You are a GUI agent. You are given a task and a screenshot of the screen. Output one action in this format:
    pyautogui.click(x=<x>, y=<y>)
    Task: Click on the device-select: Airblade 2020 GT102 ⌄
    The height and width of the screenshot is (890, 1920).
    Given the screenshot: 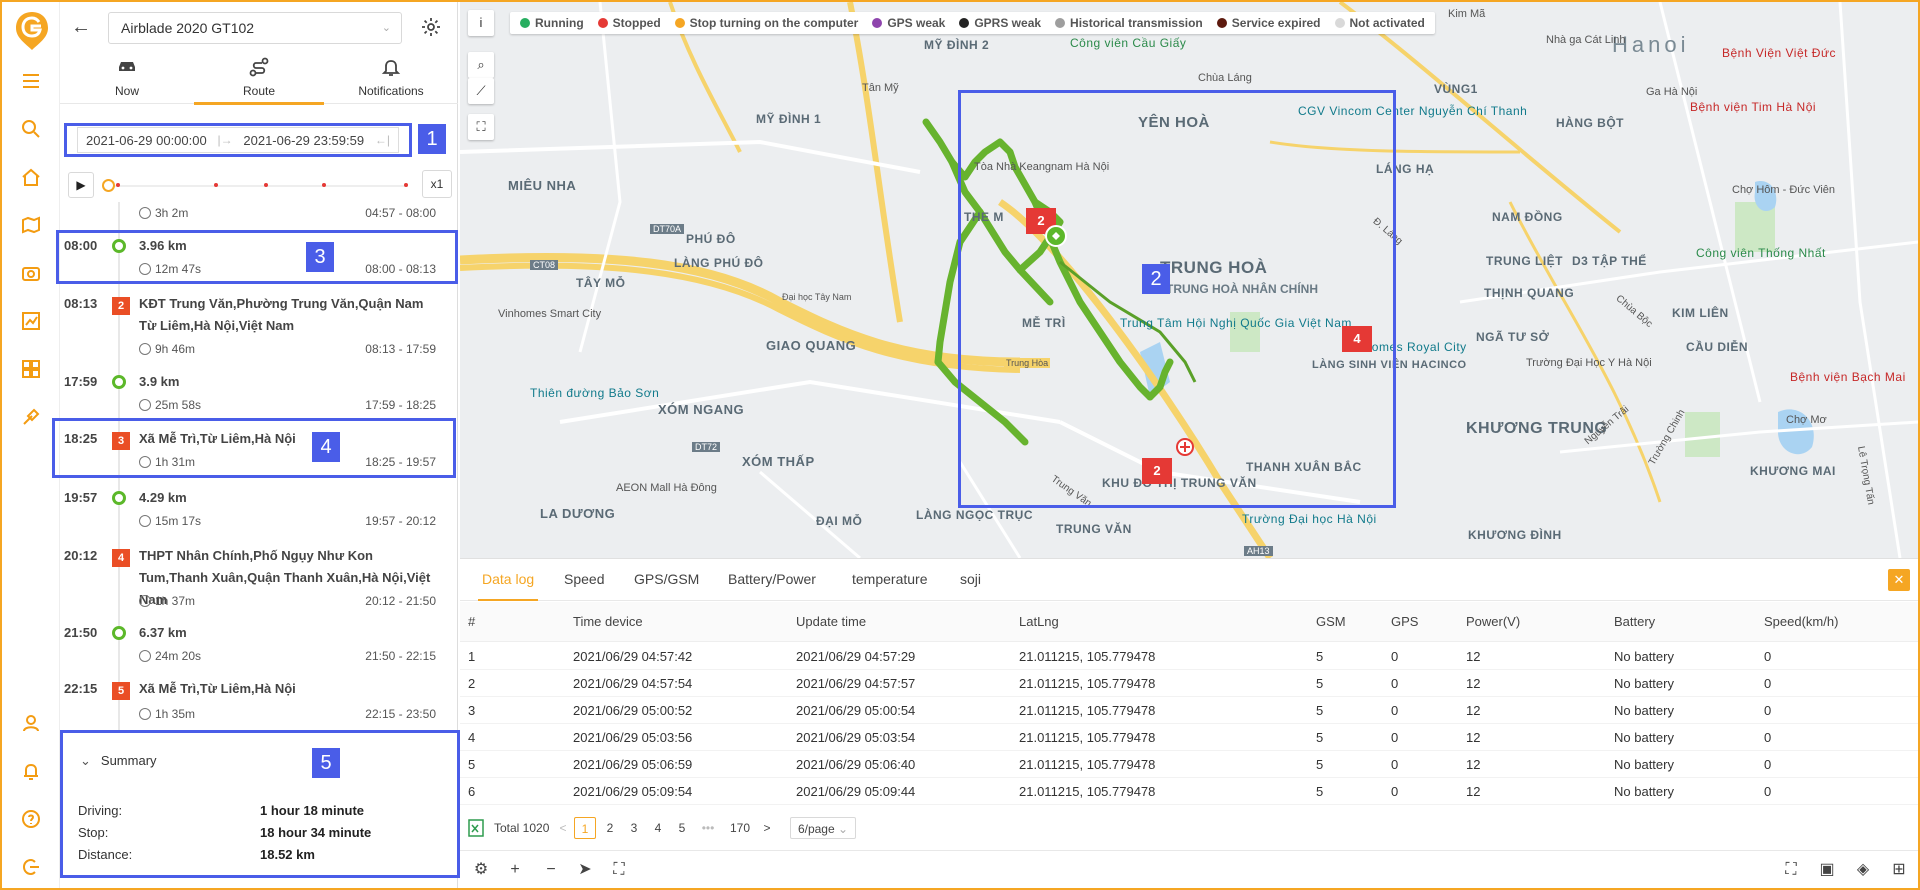 What is the action you would take?
    pyautogui.click(x=255, y=28)
    